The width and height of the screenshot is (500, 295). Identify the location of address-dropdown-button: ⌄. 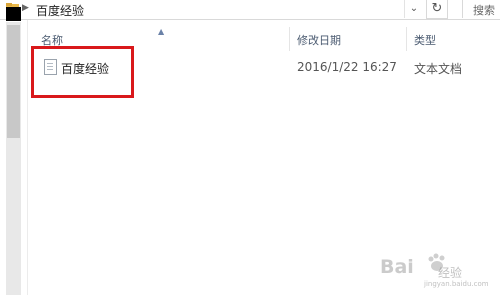
(413, 9).